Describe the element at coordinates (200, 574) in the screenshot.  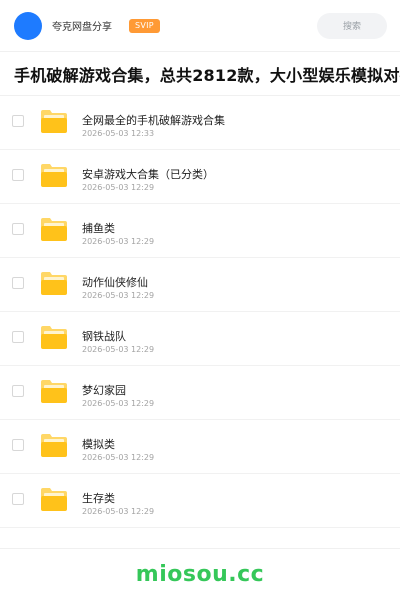
I see `site-watermark: miosou.cc` at that location.